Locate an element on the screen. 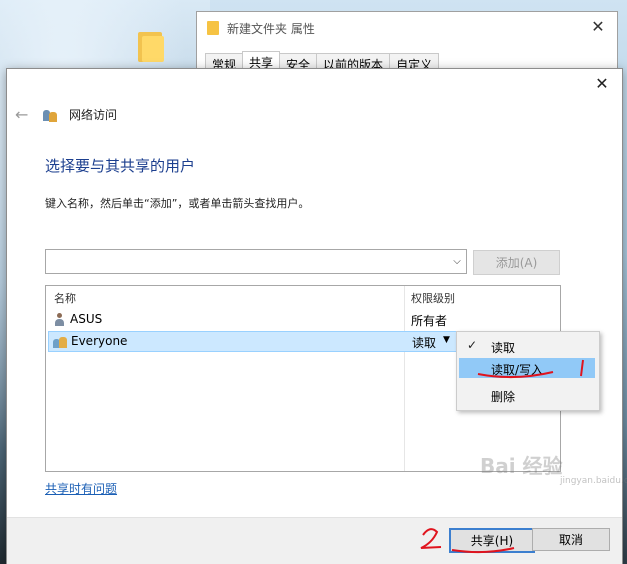 The image size is (627, 564). sharing-help-link: 共享时有问题 is located at coordinates (81, 488).